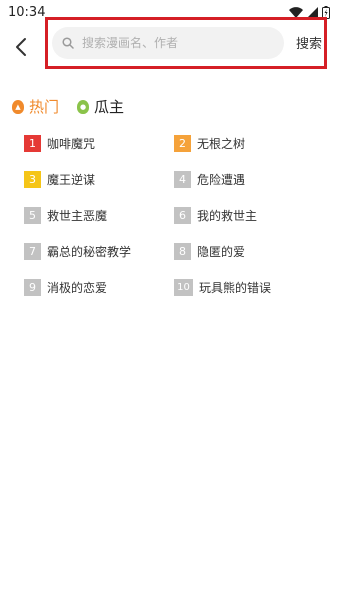  I want to click on back-button, so click(21, 47).